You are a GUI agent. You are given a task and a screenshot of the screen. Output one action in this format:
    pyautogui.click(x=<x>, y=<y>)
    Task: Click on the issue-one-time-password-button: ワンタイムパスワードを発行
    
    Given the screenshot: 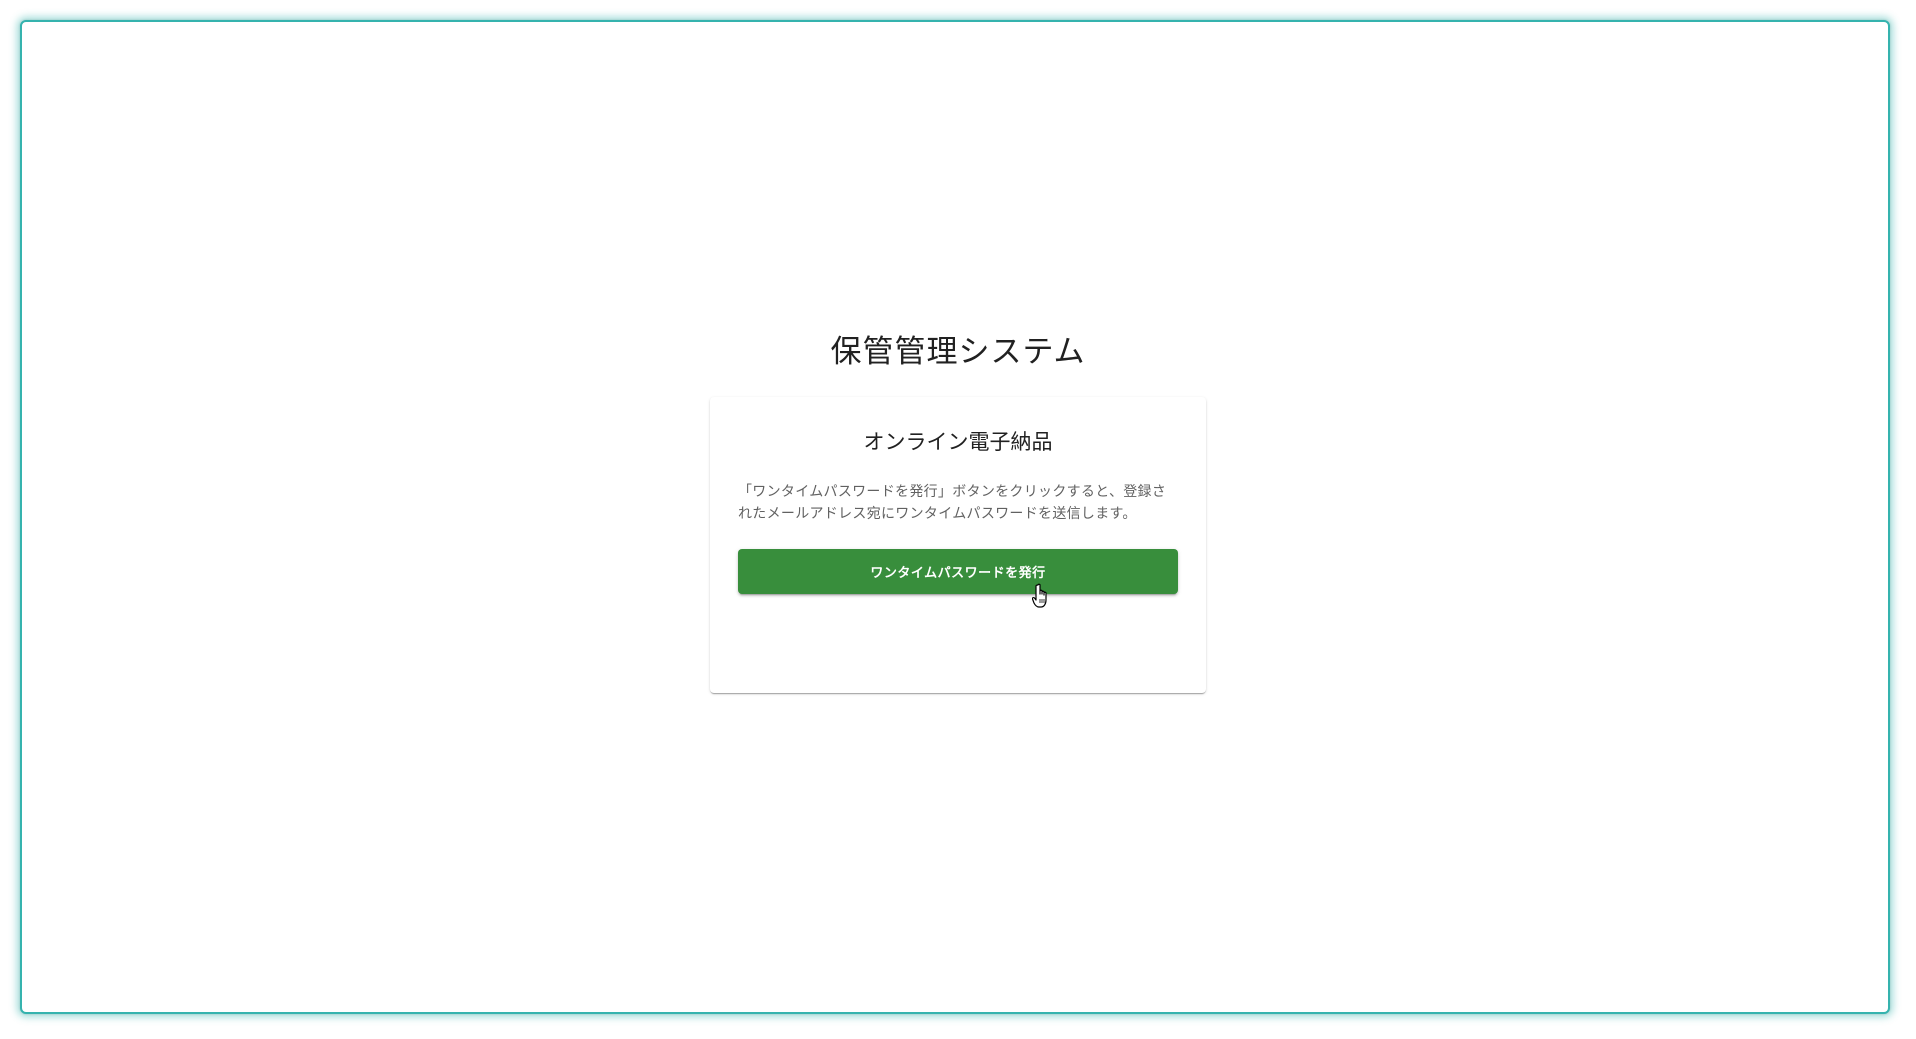 What is the action you would take?
    pyautogui.click(x=958, y=571)
    